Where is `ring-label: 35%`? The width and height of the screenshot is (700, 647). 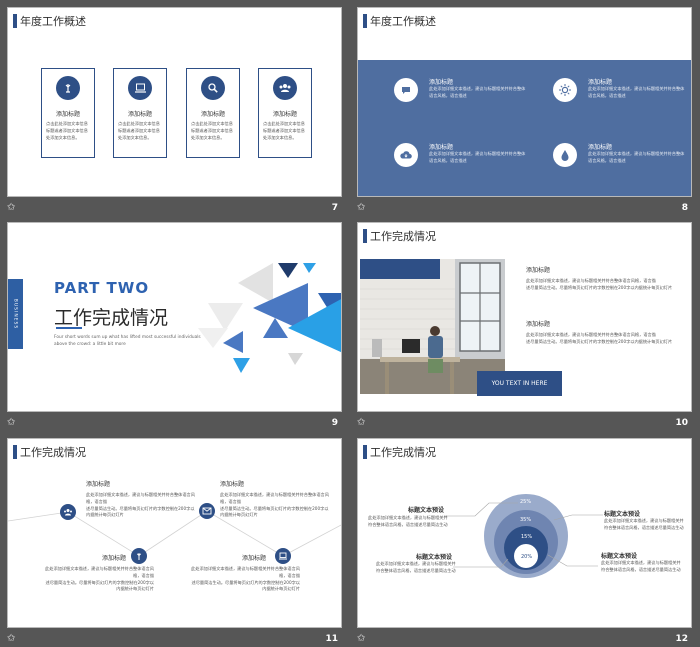 ring-label: 35% is located at coordinates (526, 520).